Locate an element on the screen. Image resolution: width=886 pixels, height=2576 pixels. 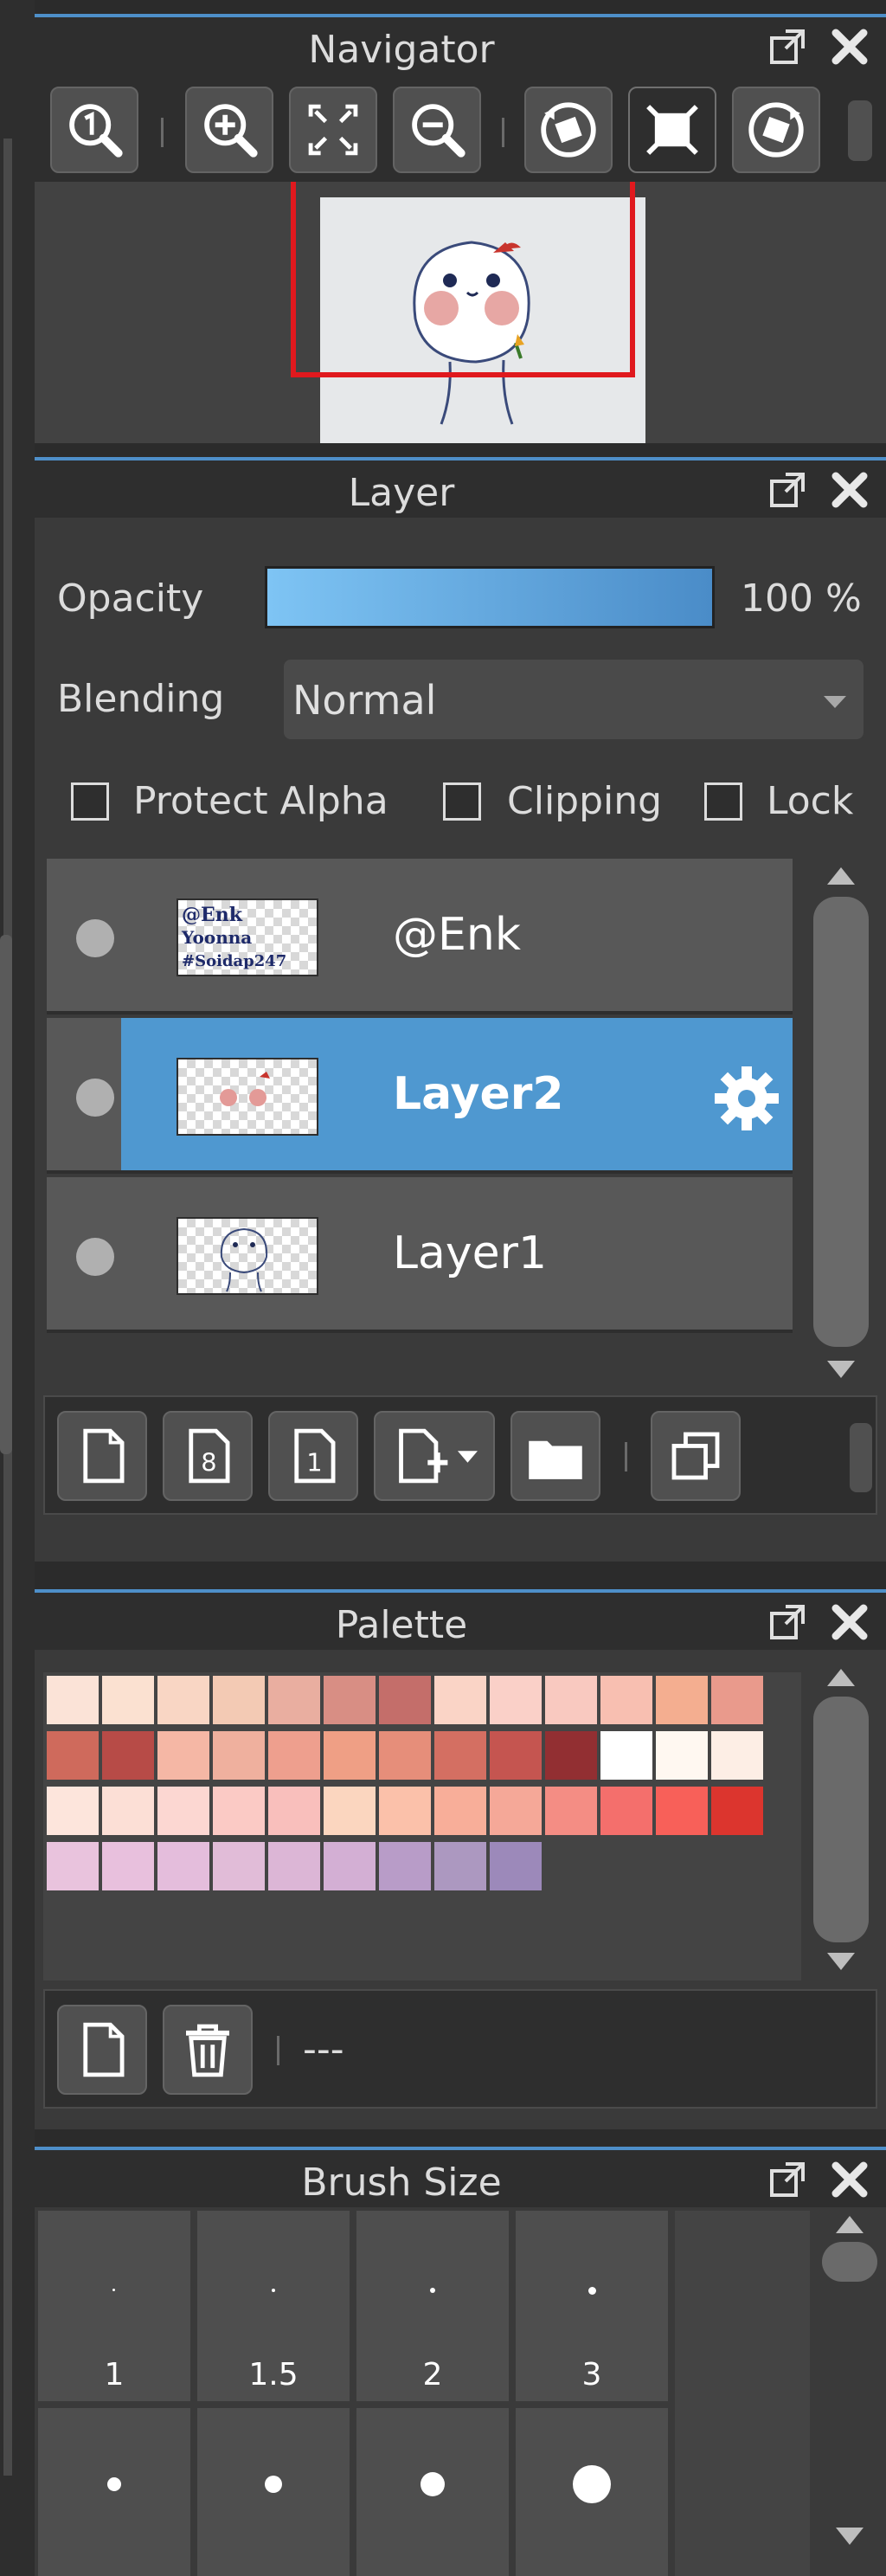
gear-icon is located at coordinates (746, 1098).